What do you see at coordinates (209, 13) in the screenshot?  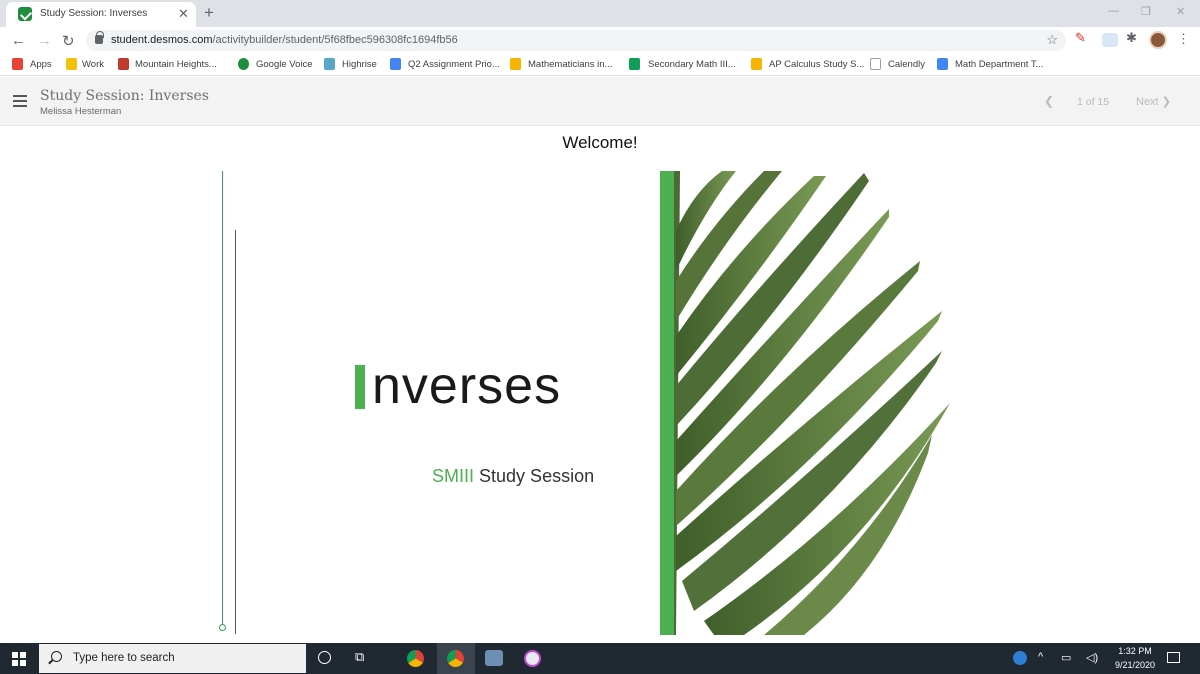 I see `new-tab-icon: +` at bounding box center [209, 13].